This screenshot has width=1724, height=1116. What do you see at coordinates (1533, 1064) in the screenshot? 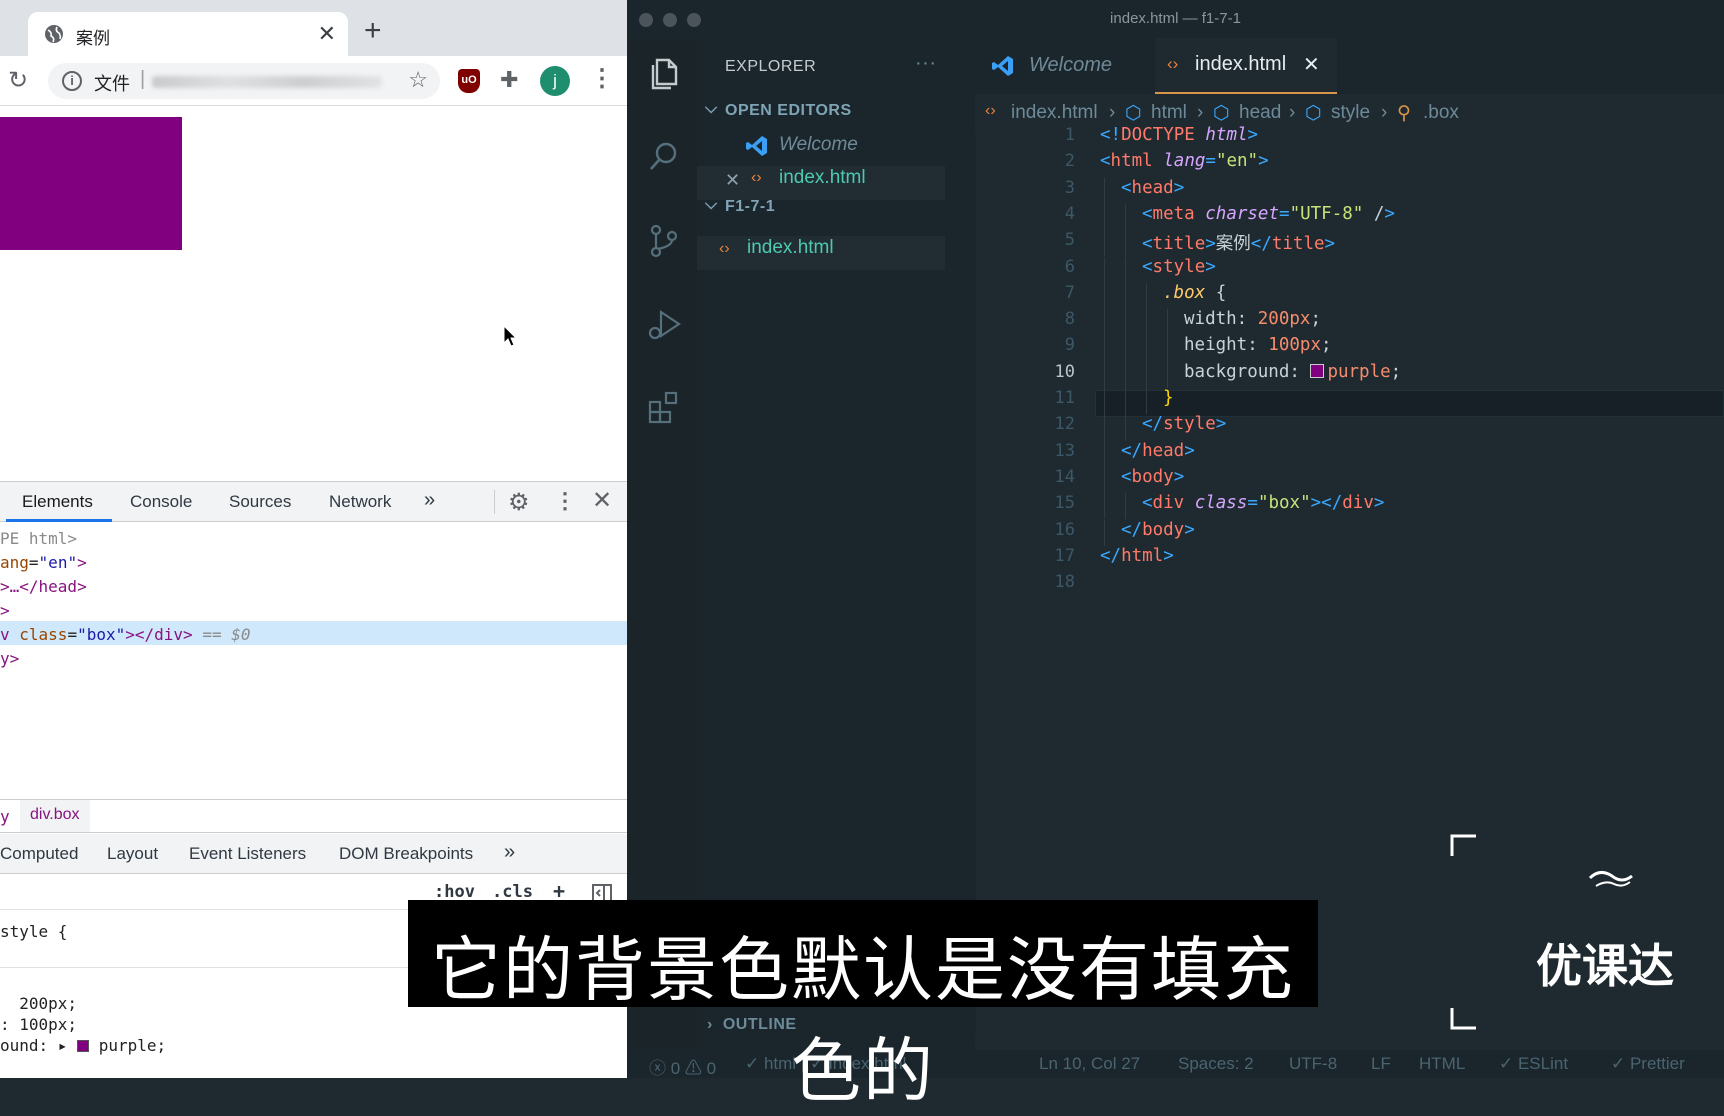
I see `eslint-status: ✓ ESLint` at bounding box center [1533, 1064].